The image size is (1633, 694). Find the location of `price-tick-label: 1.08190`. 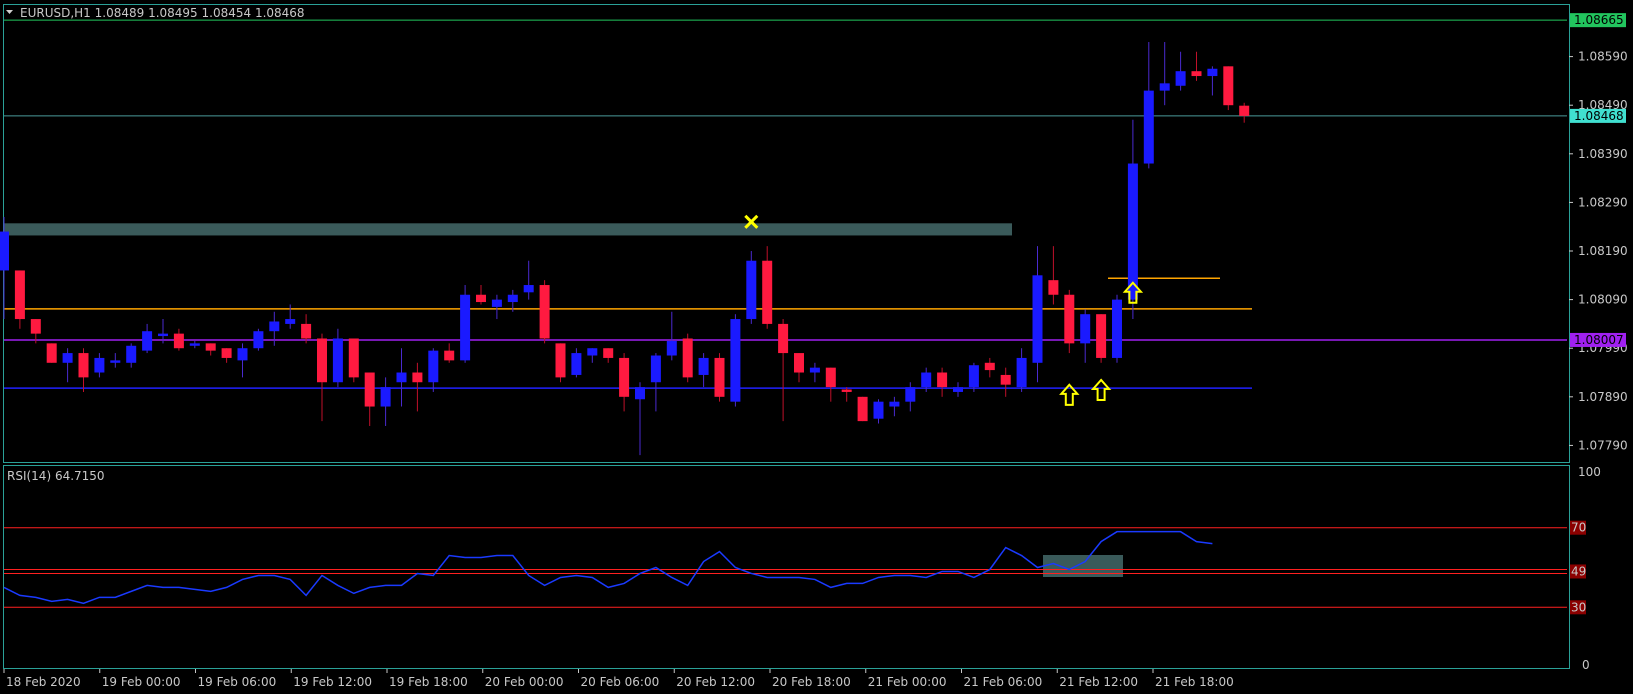

price-tick-label: 1.08190 is located at coordinates (1603, 251).